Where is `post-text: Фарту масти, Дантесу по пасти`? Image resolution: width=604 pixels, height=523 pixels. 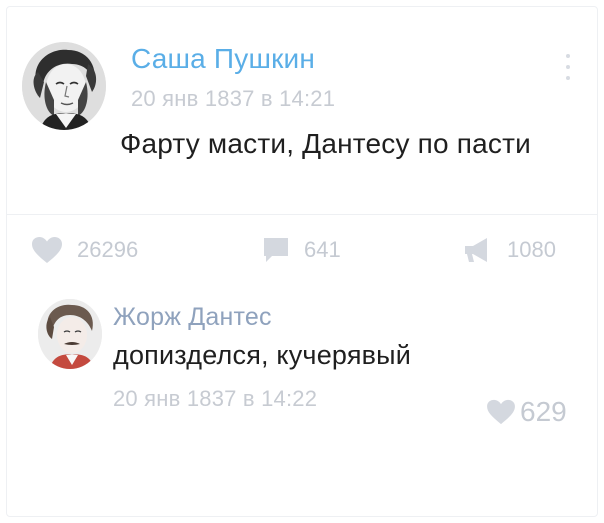
post-text: Фарту масти, Дантесу по пасти is located at coordinates (325, 143).